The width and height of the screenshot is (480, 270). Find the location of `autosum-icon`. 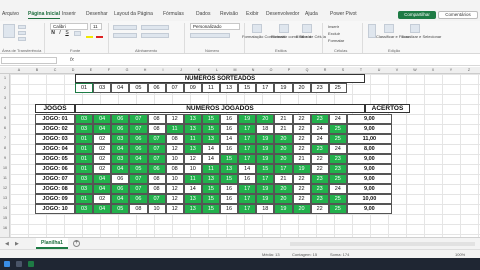

autosum-icon is located at coordinates (372, 31).